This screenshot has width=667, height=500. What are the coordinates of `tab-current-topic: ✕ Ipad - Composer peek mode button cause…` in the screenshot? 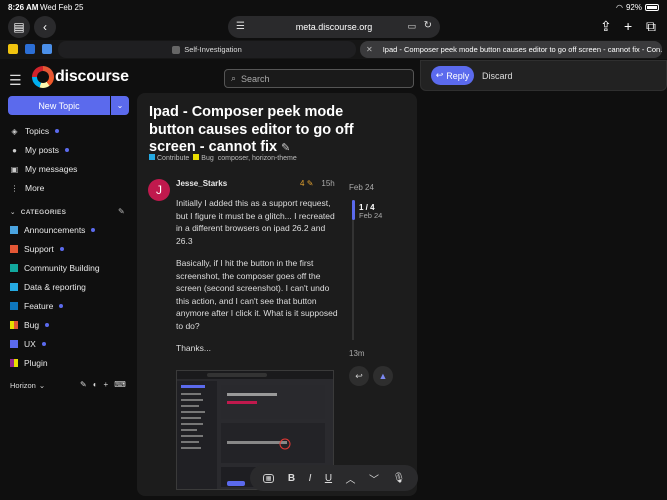 It's located at (511, 49).